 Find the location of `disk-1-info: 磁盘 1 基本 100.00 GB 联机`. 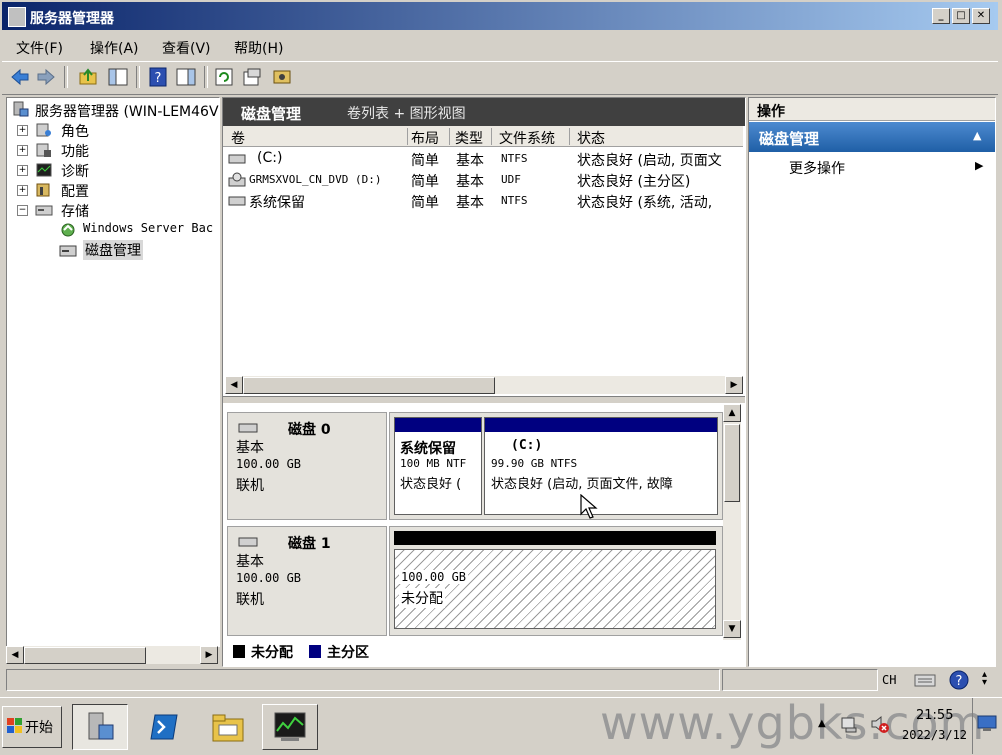

disk-1-info: 磁盘 1 基本 100.00 GB 联机 is located at coordinates (307, 581).